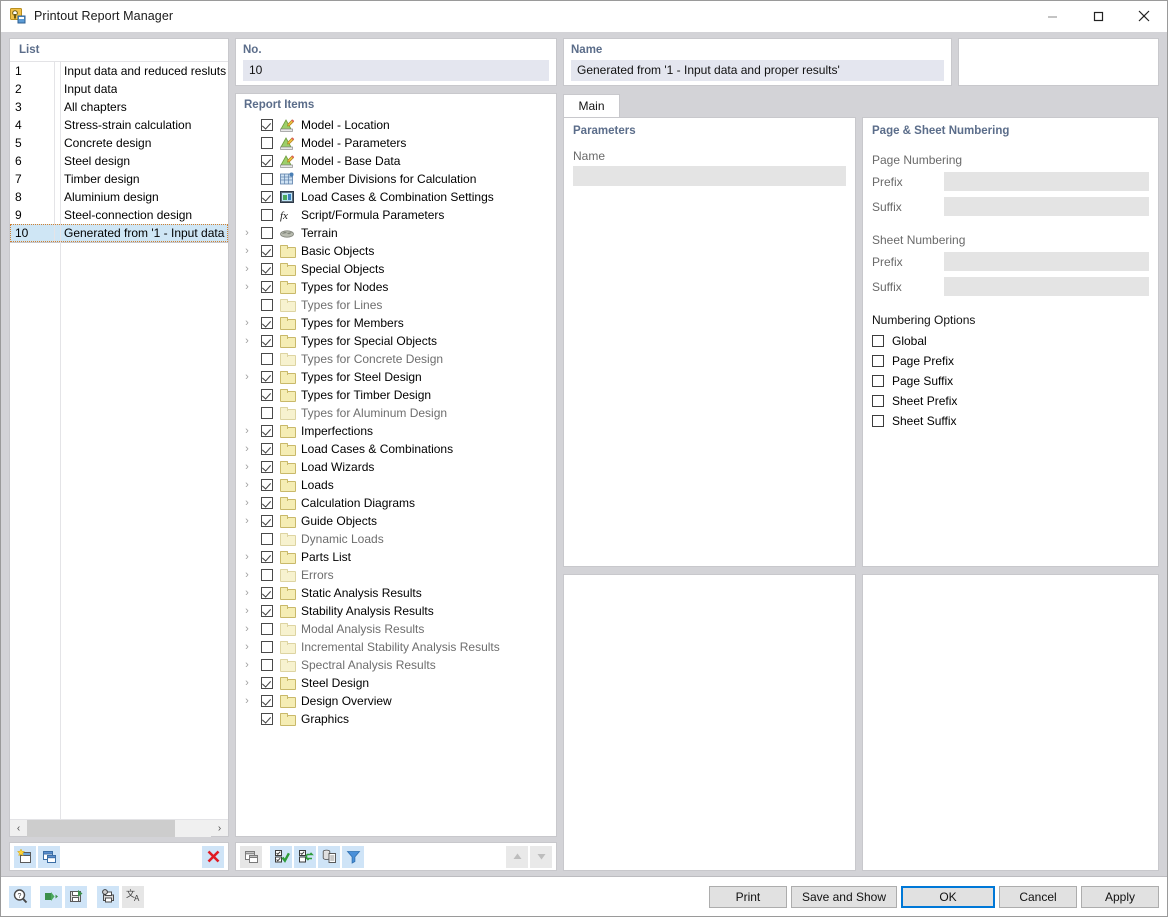  What do you see at coordinates (119, 71) in the screenshot?
I see `list-item: 1 Input data and reduced resluts` at bounding box center [119, 71].